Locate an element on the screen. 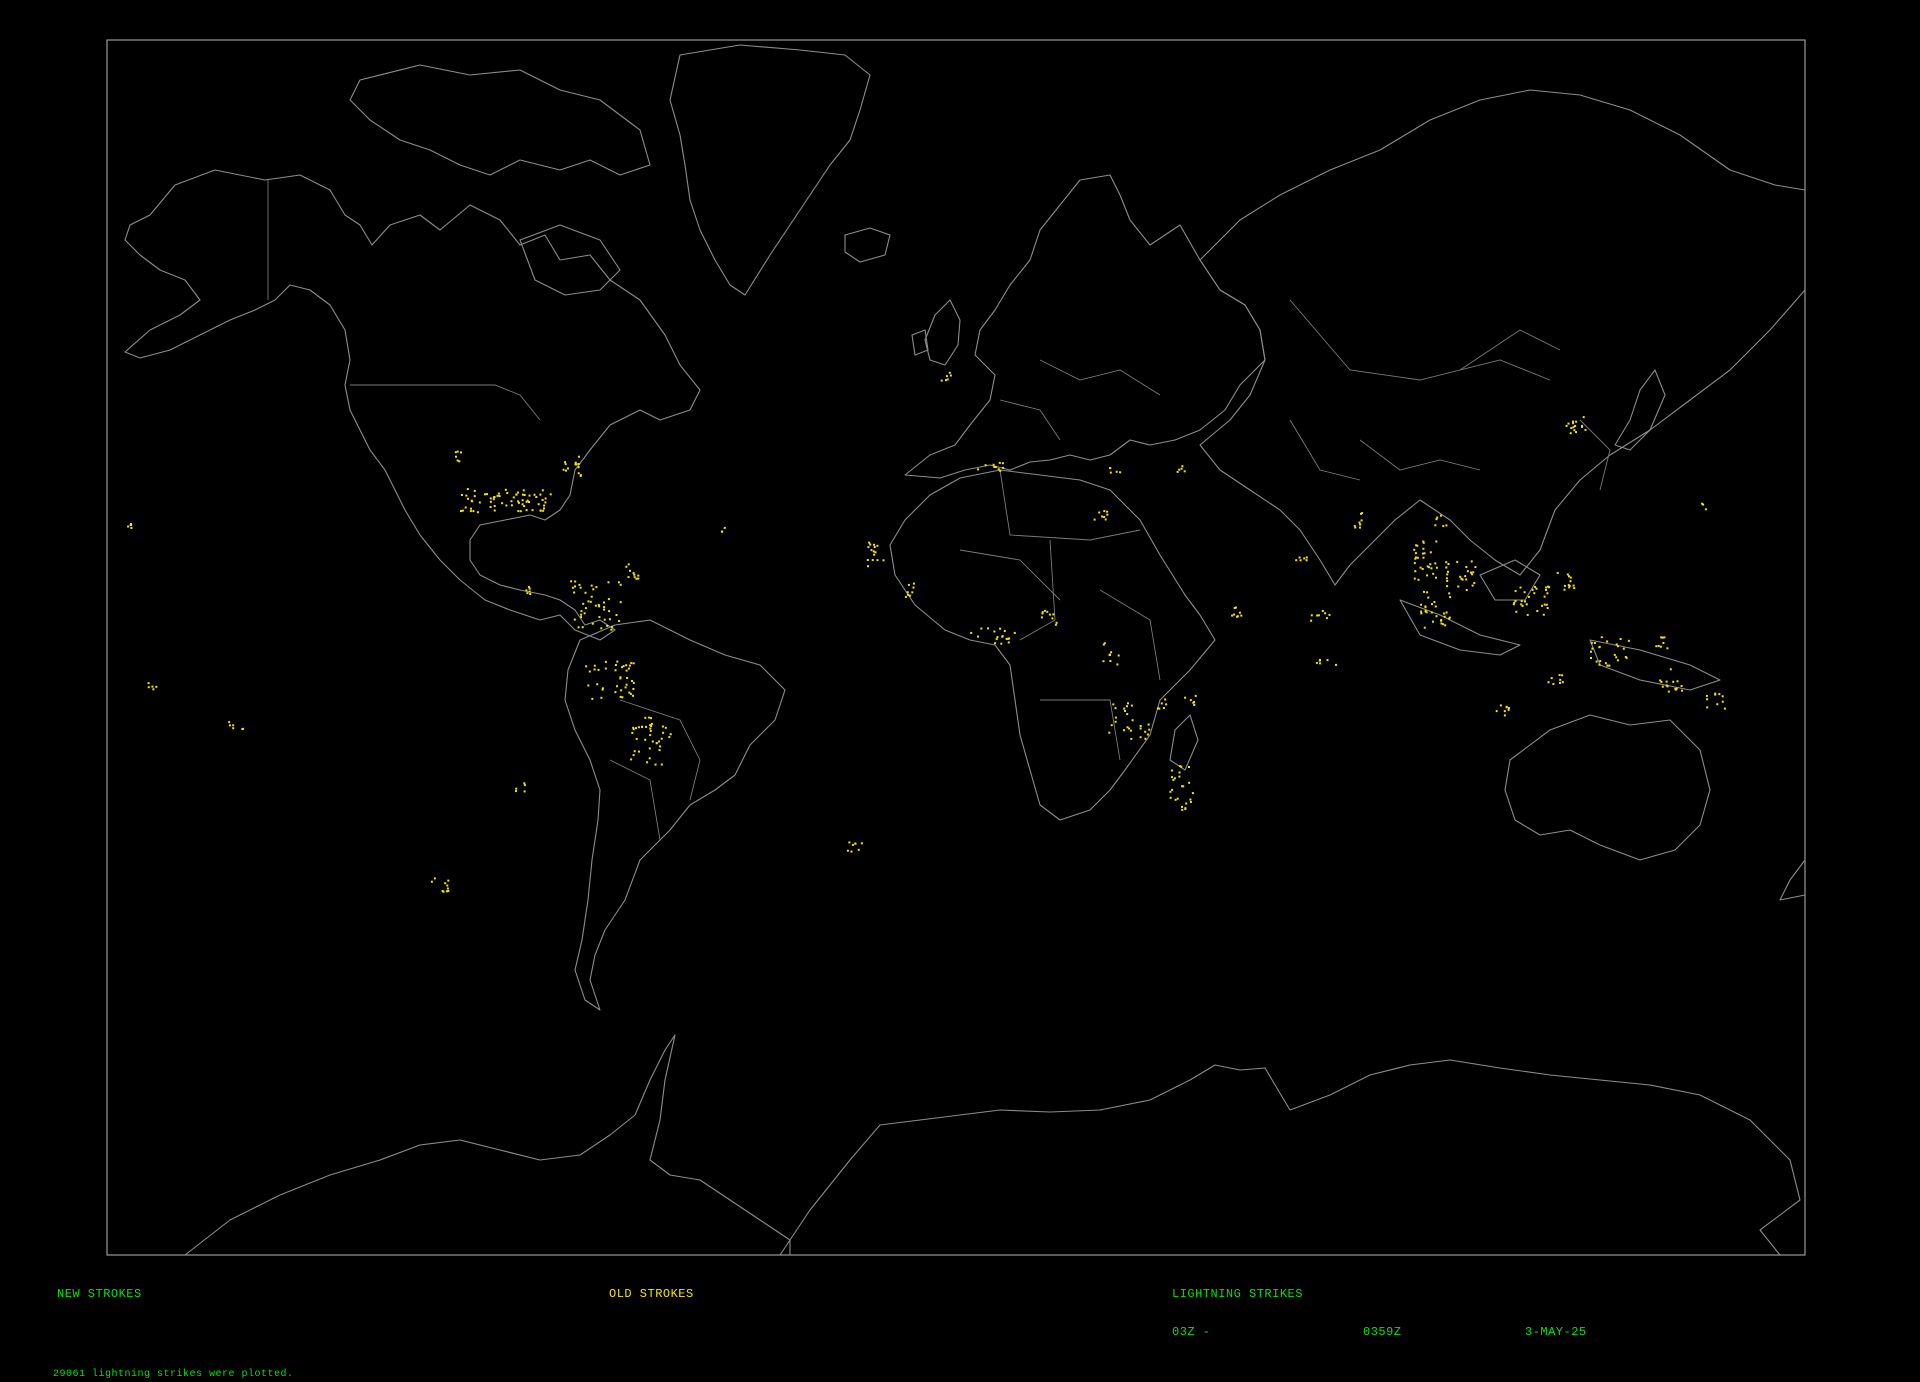  map-title: LIGHTNING STRIKES is located at coordinates (1237, 1294).